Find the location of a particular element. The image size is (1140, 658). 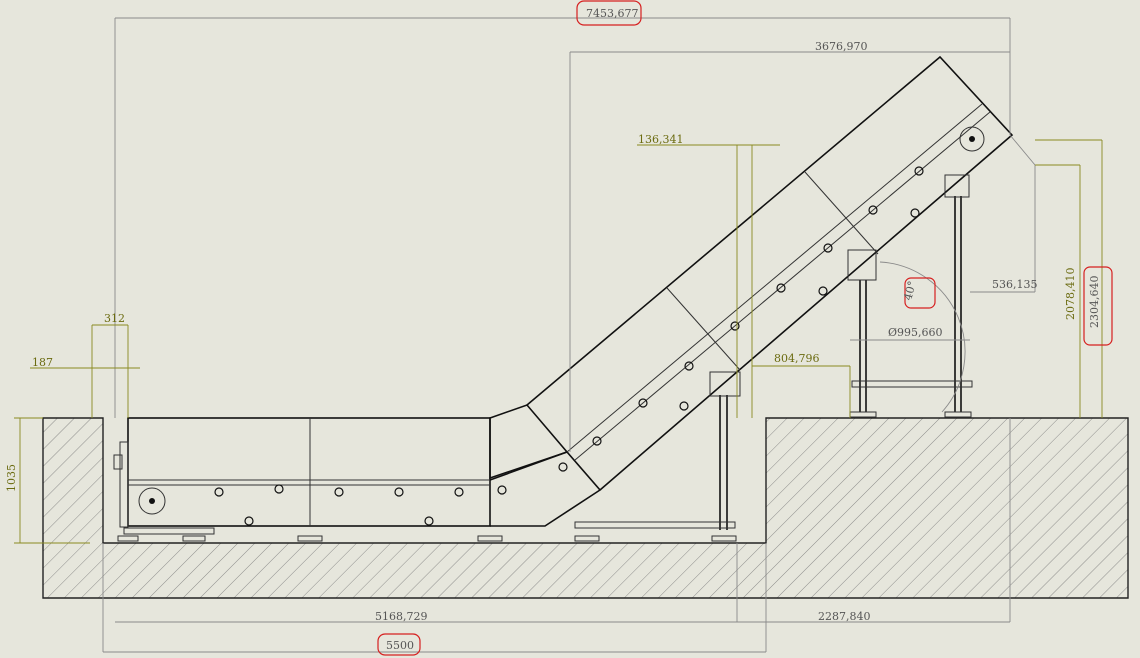

dim-incline-angle: 40° is located at coordinates (910, 291).